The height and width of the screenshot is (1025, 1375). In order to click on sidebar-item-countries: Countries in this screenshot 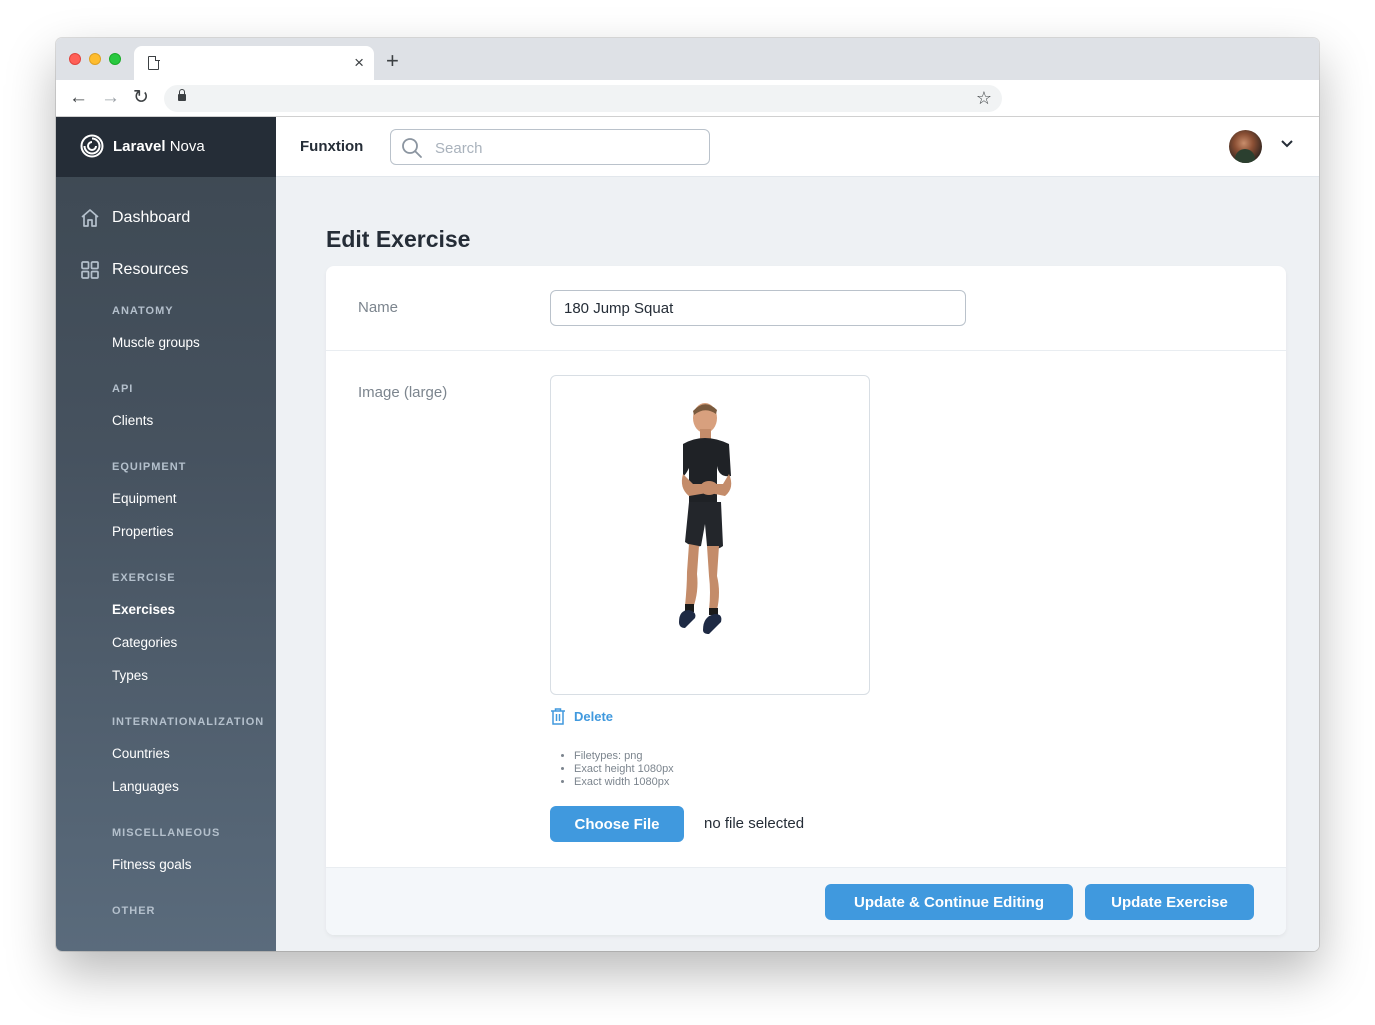, I will do `click(141, 753)`.